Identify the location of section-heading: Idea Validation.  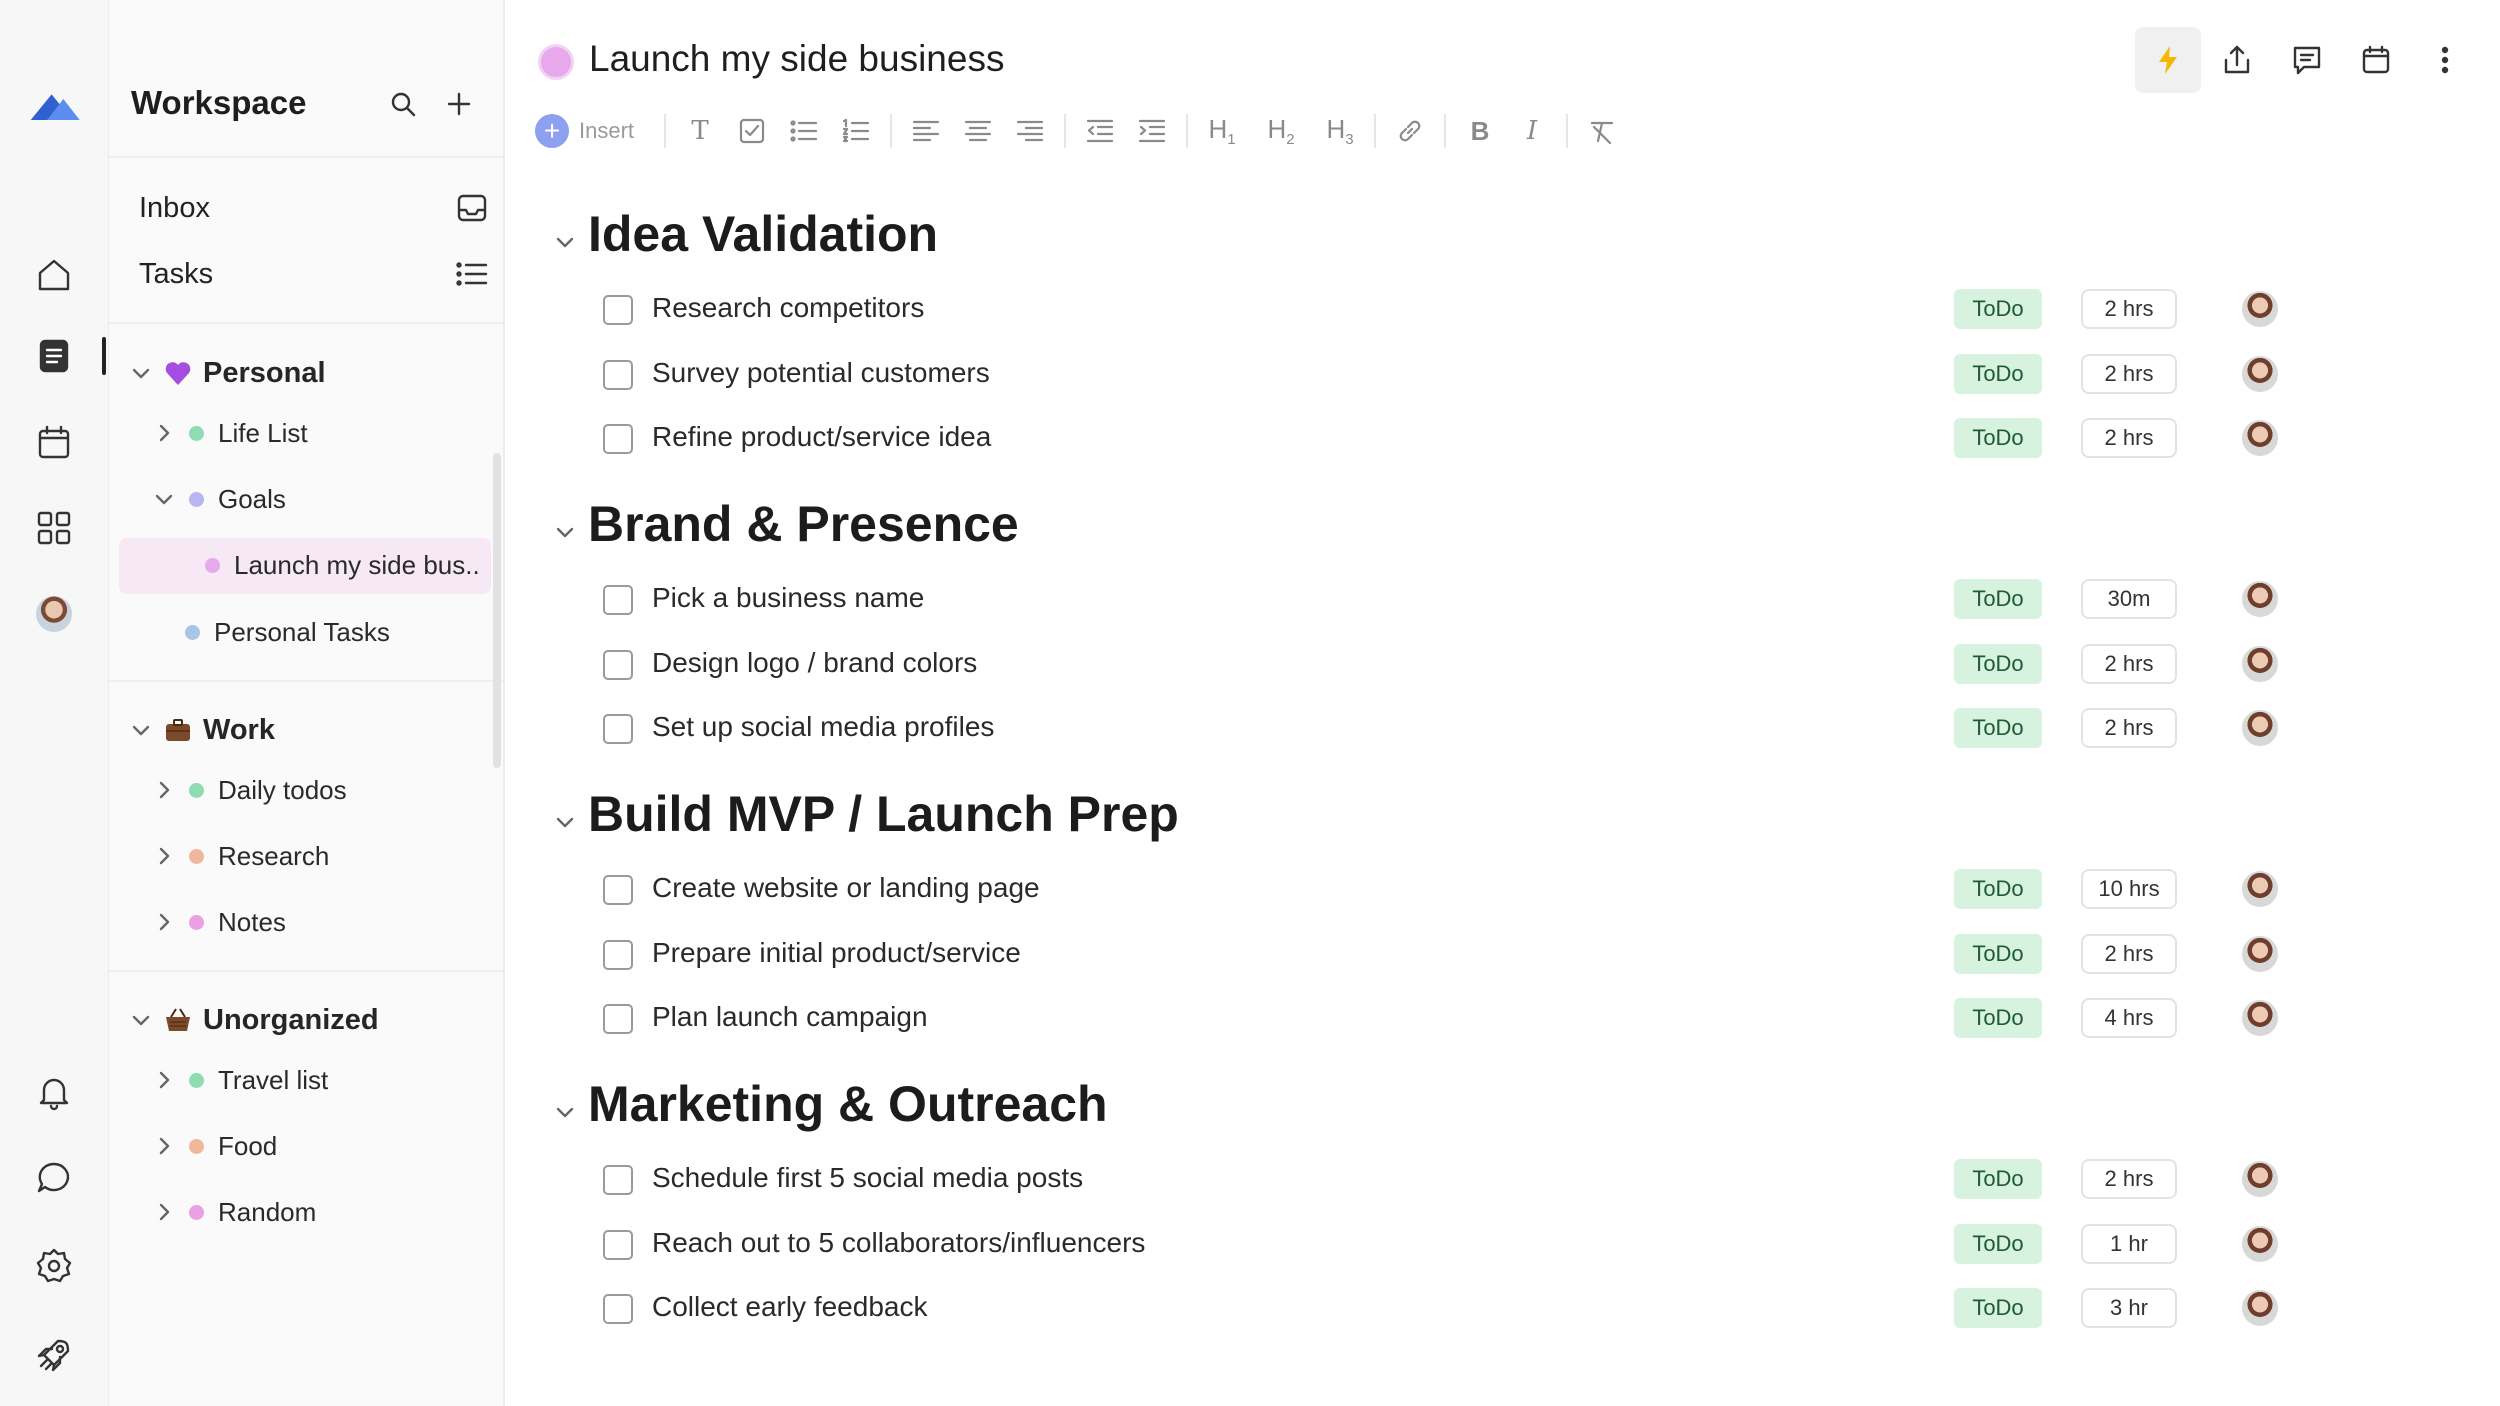
(763, 234).